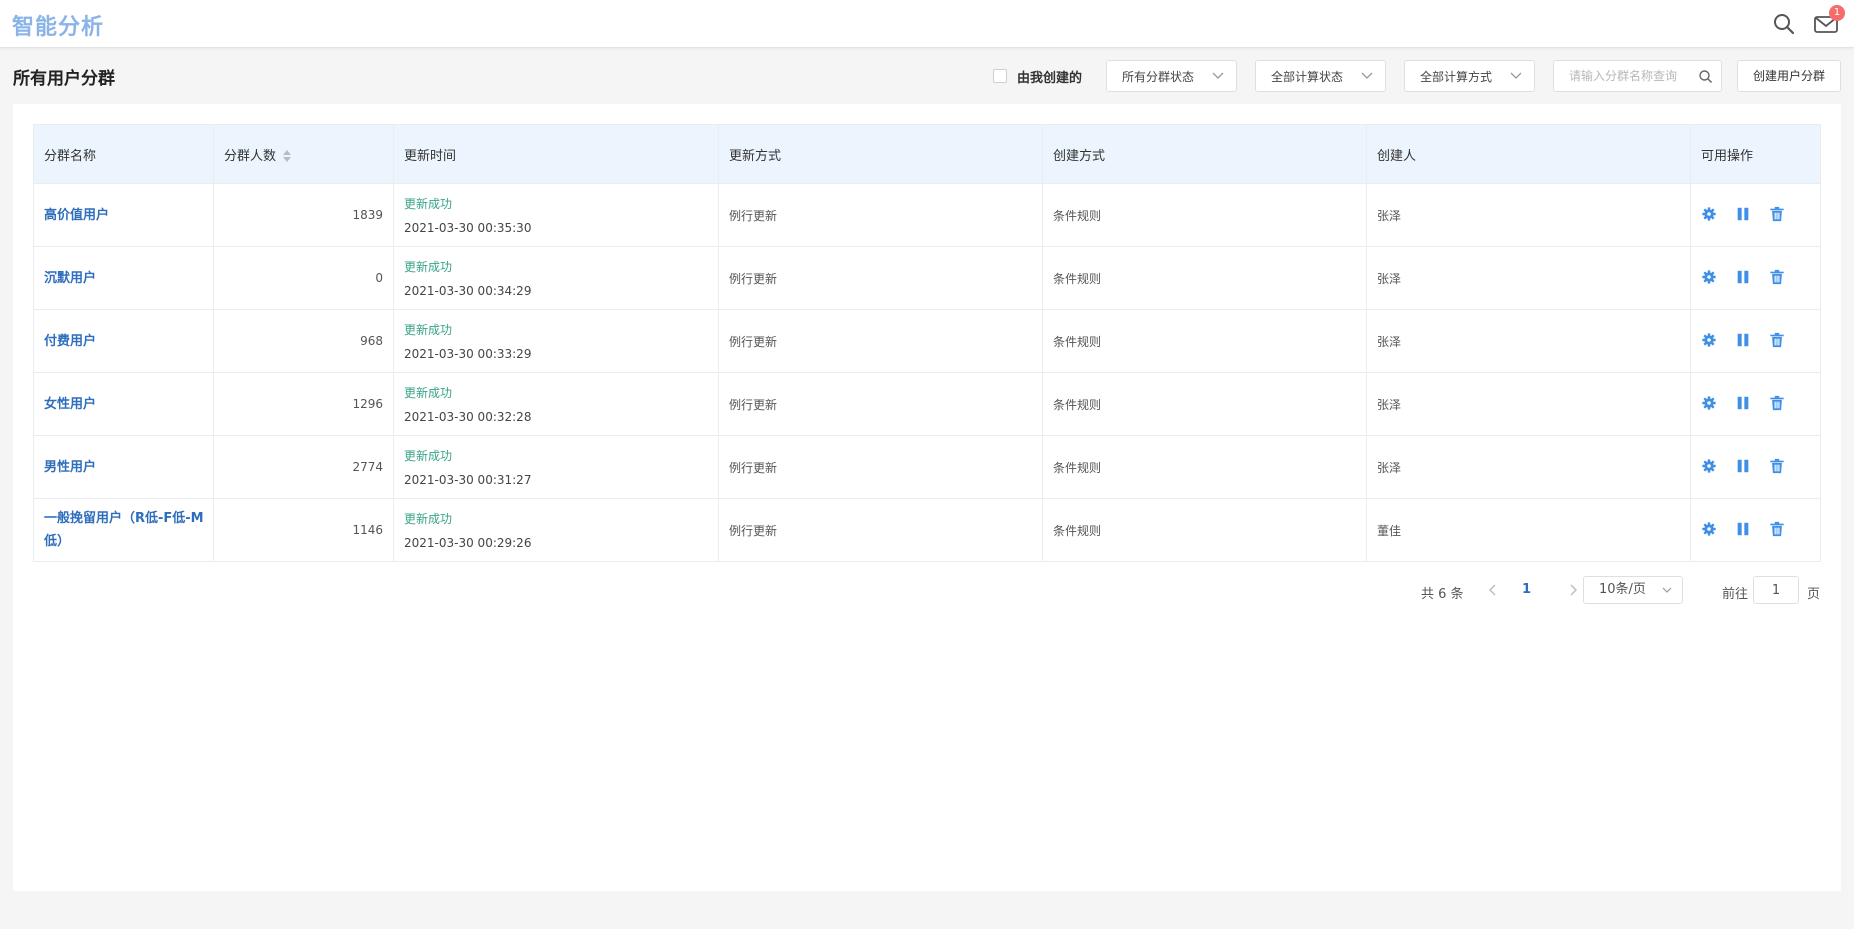 The image size is (1854, 929). I want to click on pagination-total: 共 6 条, so click(1442, 594).